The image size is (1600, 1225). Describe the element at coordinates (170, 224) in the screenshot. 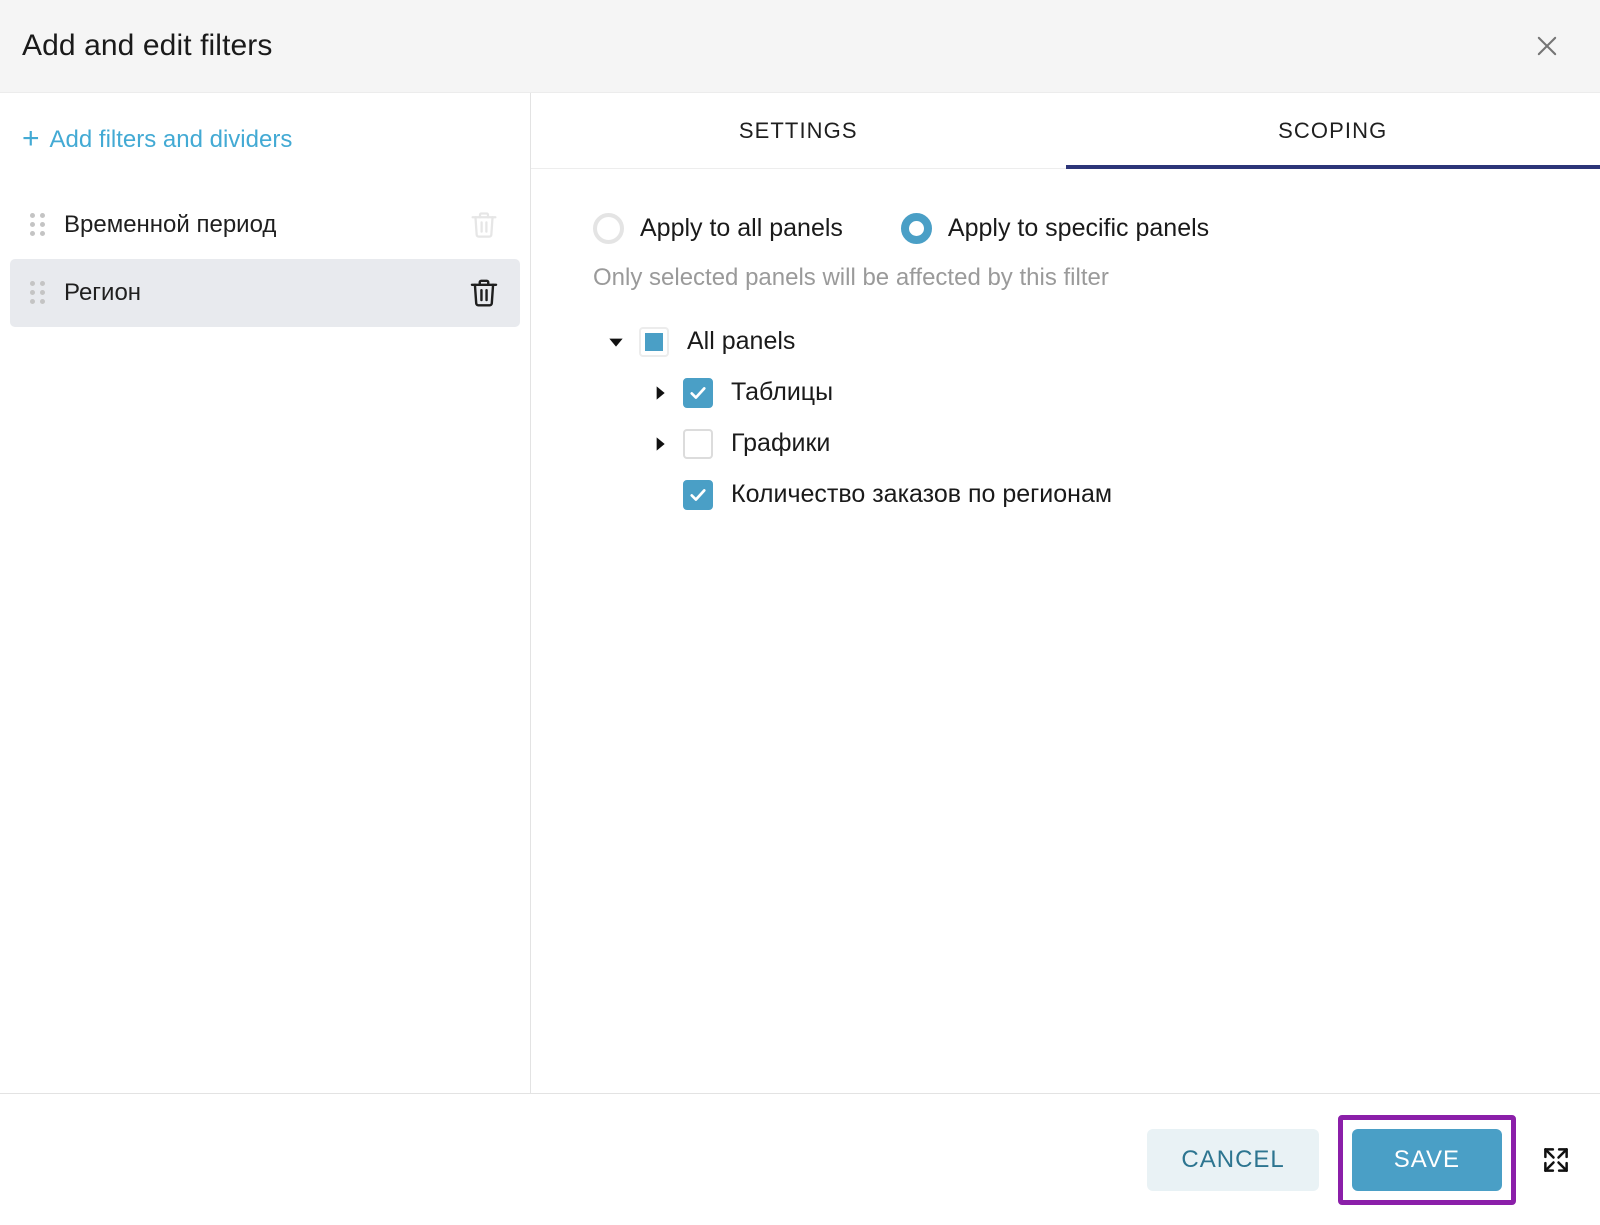

I see `filter-name: Временной период` at that location.